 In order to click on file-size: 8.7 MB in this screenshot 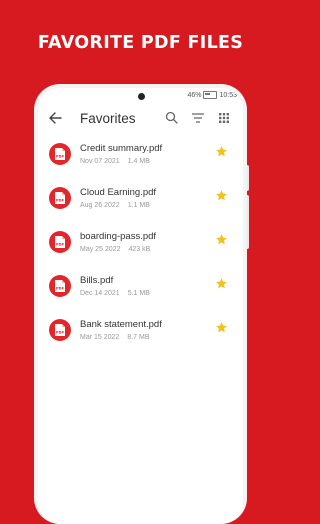, I will do `click(138, 337)`.